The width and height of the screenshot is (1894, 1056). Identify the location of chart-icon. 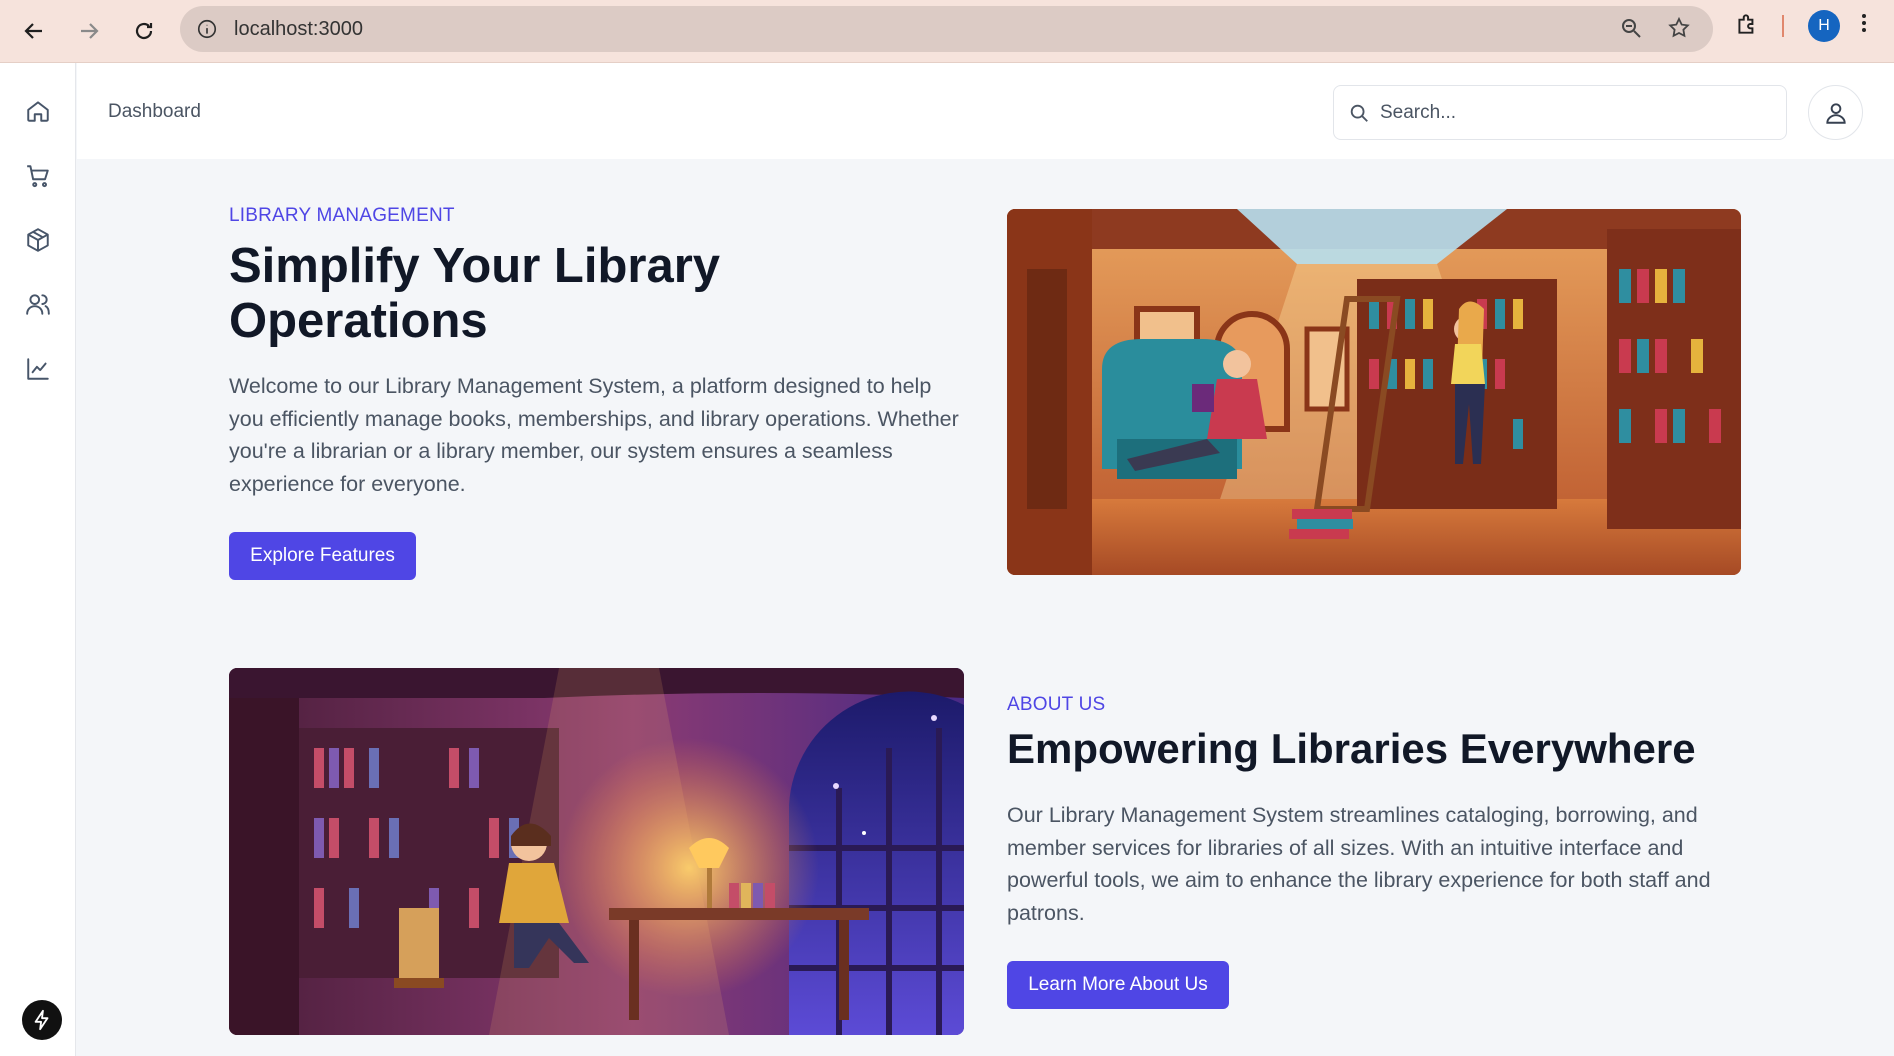
(38, 369).